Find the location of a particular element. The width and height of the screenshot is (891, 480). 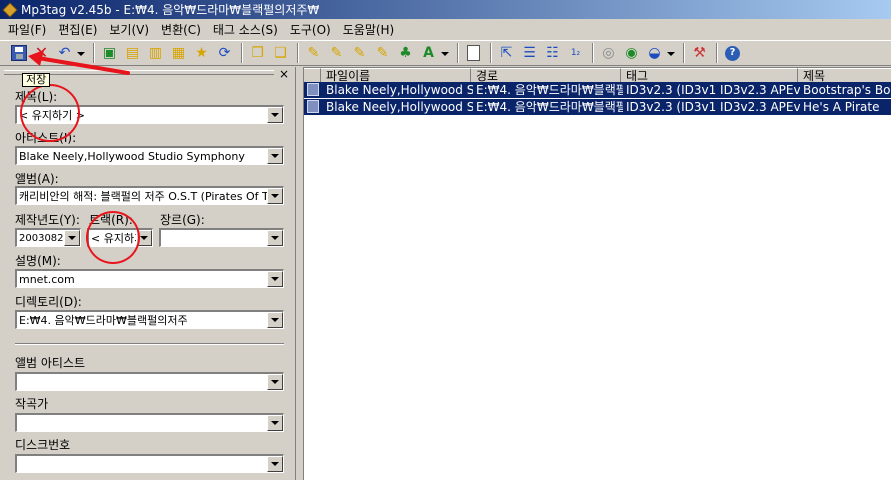

menu-file: 파일(F) is located at coordinates (27, 29).